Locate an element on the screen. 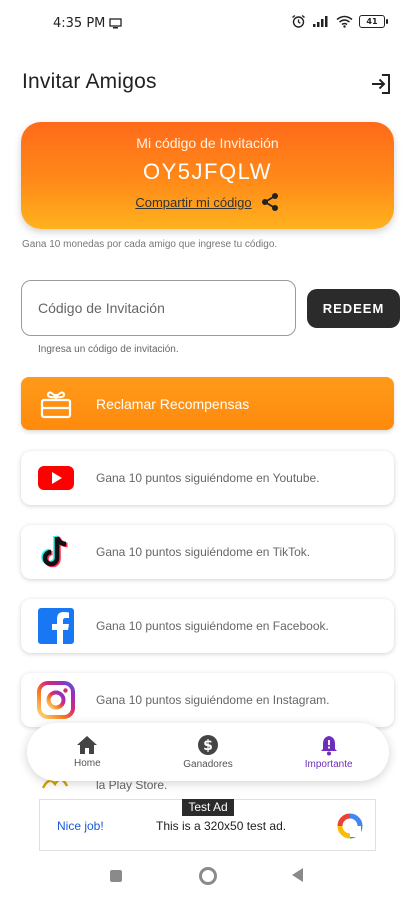  instagram-follow-card: Gana 10 puntos siguiéndome en Instagram. is located at coordinates (207, 700).